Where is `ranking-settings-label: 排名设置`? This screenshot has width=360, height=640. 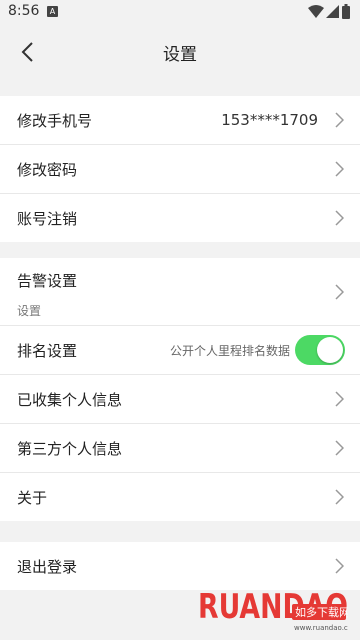
ranking-settings-label: 排名设置 is located at coordinates (47, 350).